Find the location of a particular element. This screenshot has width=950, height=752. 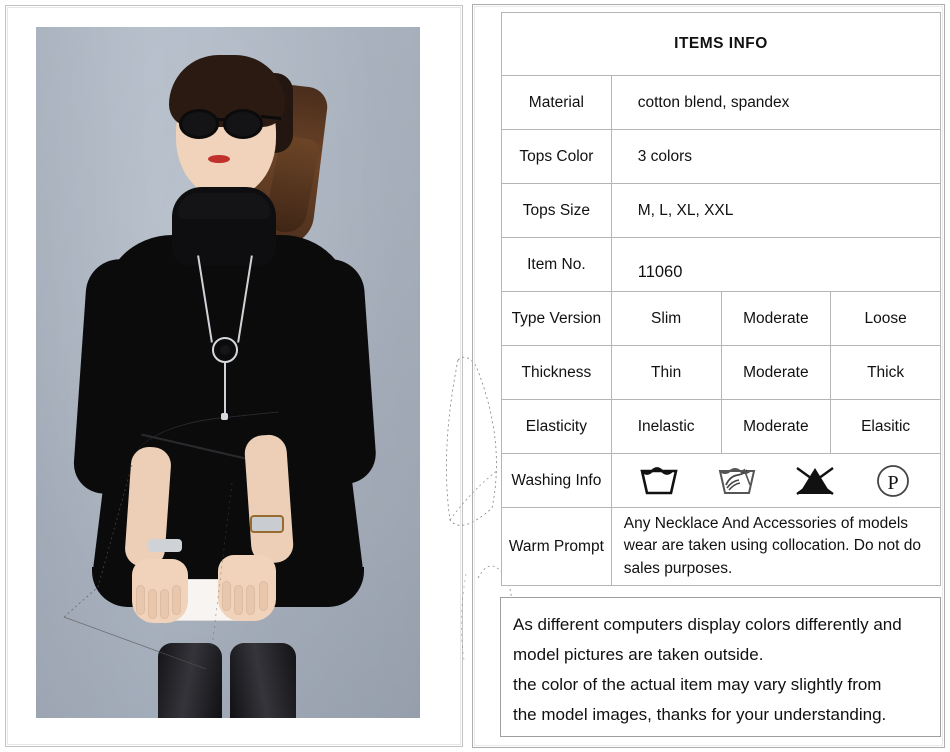

svg-text: P is located at coordinates (892, 483).